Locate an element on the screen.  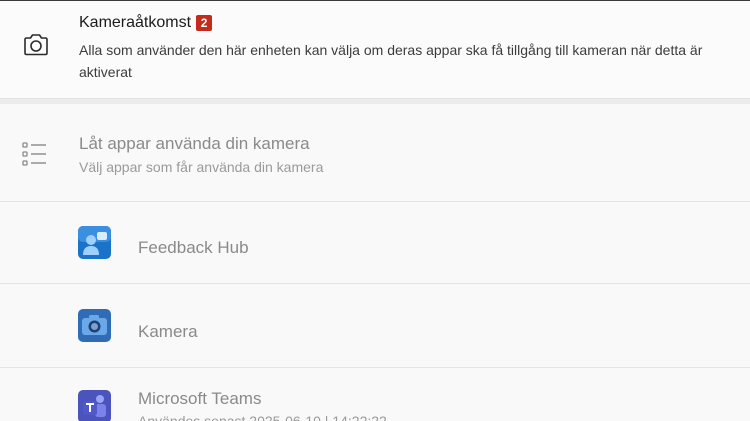
step-badge: 2 is located at coordinates (204, 23).